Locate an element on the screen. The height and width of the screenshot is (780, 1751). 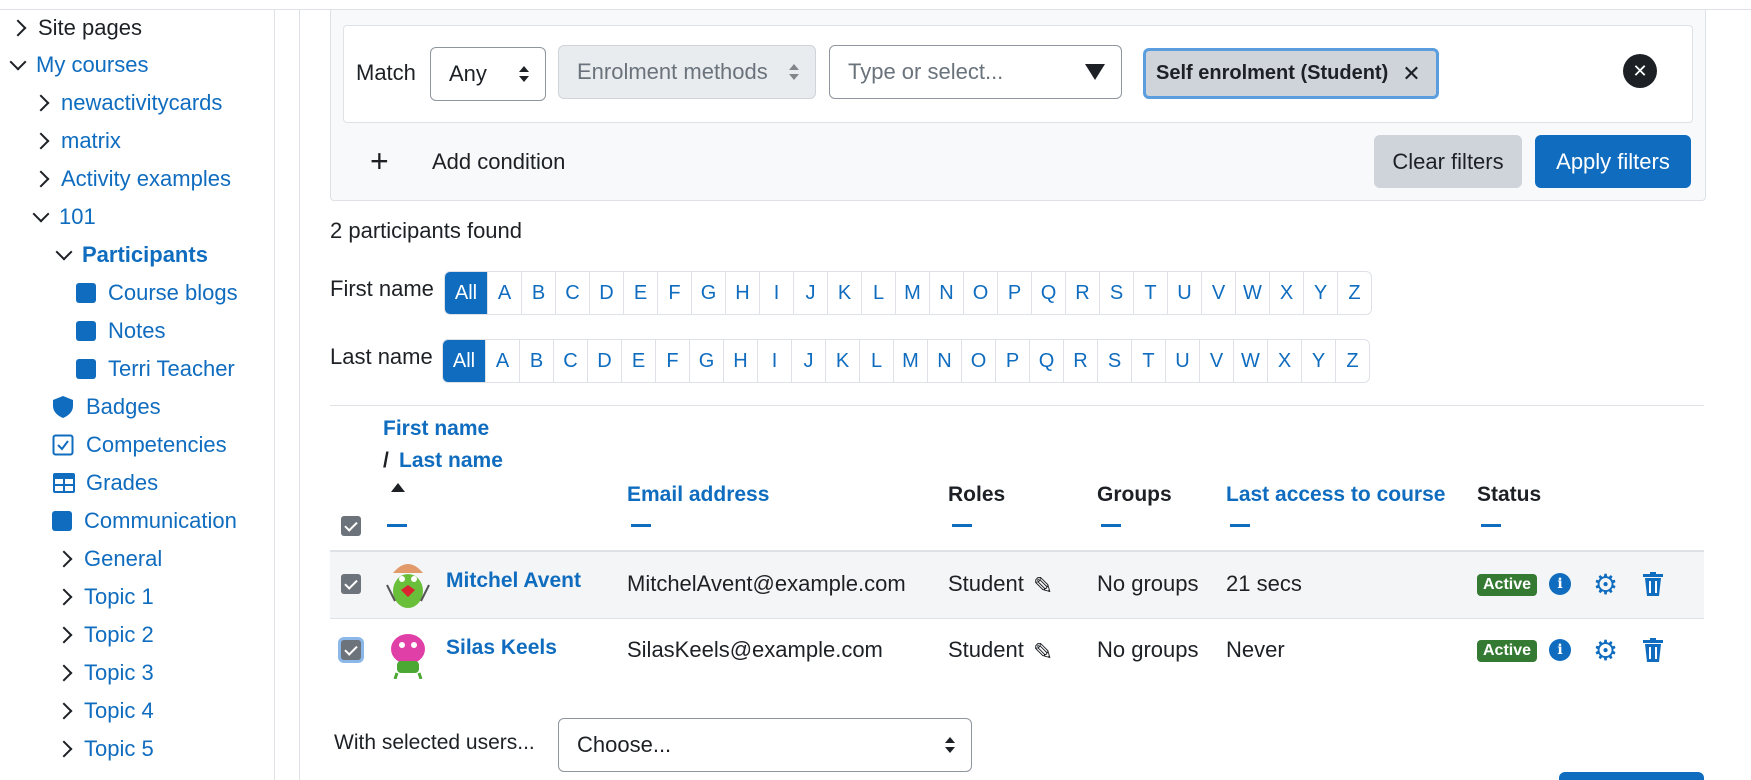
first-name-initial-u: U is located at coordinates (1184, 293).